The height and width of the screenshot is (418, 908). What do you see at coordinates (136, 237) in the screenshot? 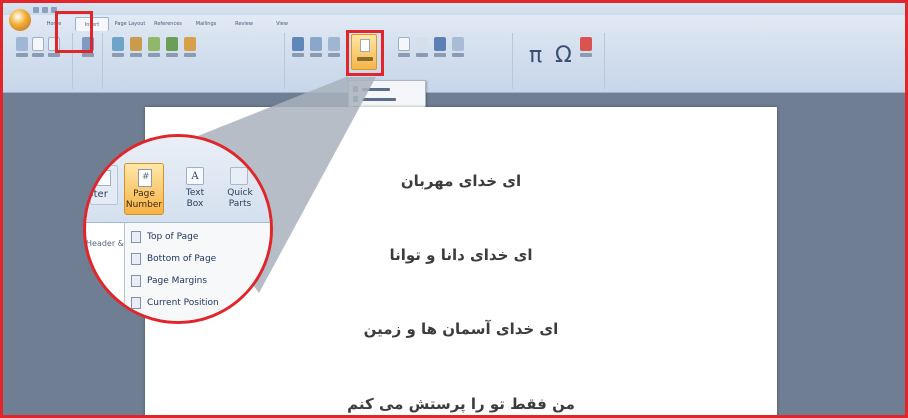
I see `top-of-page-icon` at bounding box center [136, 237].